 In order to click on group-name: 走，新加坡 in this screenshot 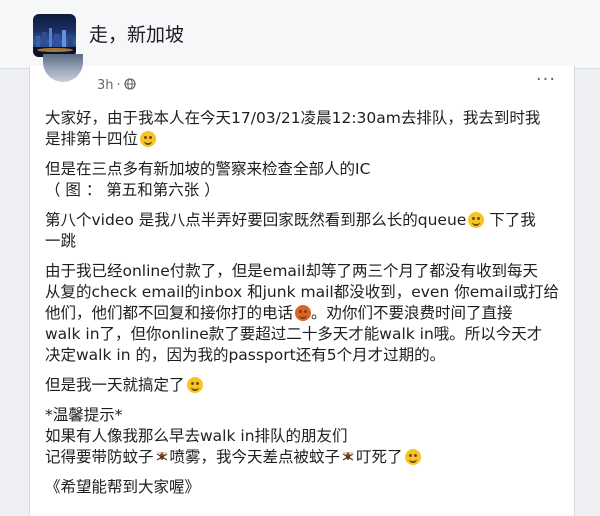, I will do `click(136, 35)`.